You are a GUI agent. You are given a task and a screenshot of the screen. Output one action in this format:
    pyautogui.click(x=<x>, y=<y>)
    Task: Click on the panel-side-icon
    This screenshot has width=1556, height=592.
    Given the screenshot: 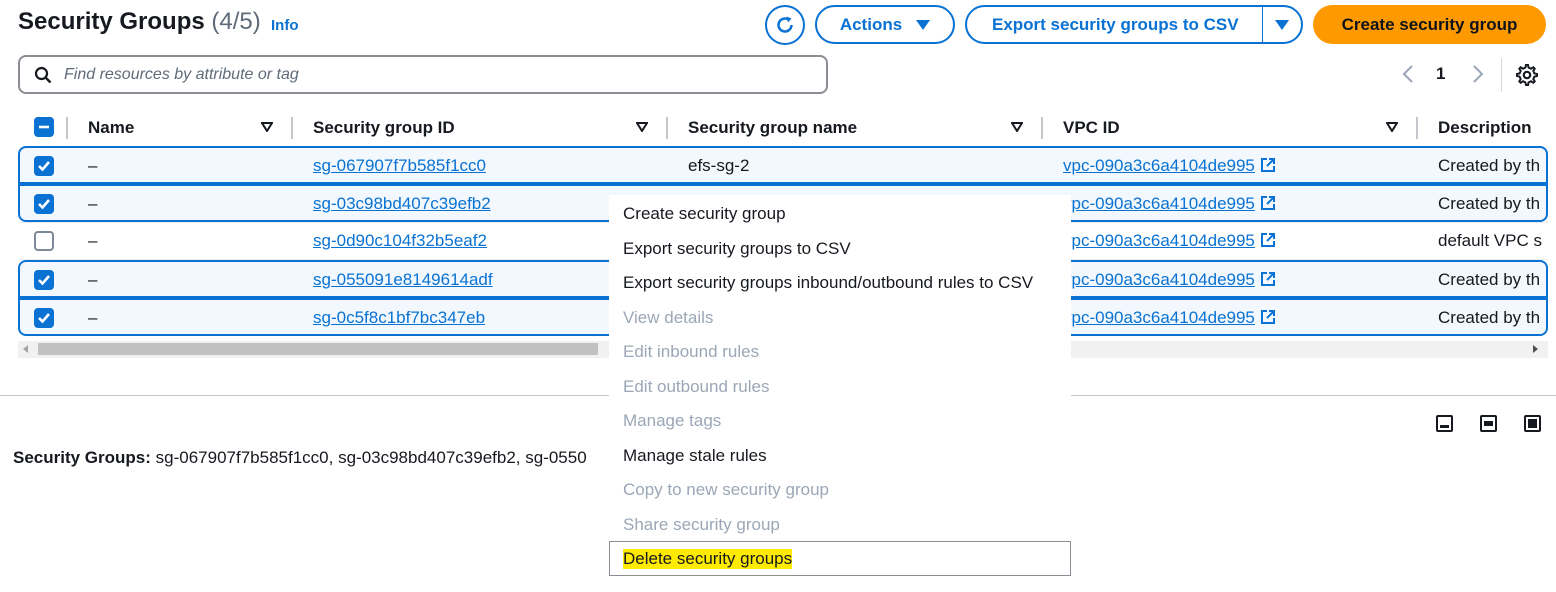 What is the action you would take?
    pyautogui.click(x=1488, y=423)
    